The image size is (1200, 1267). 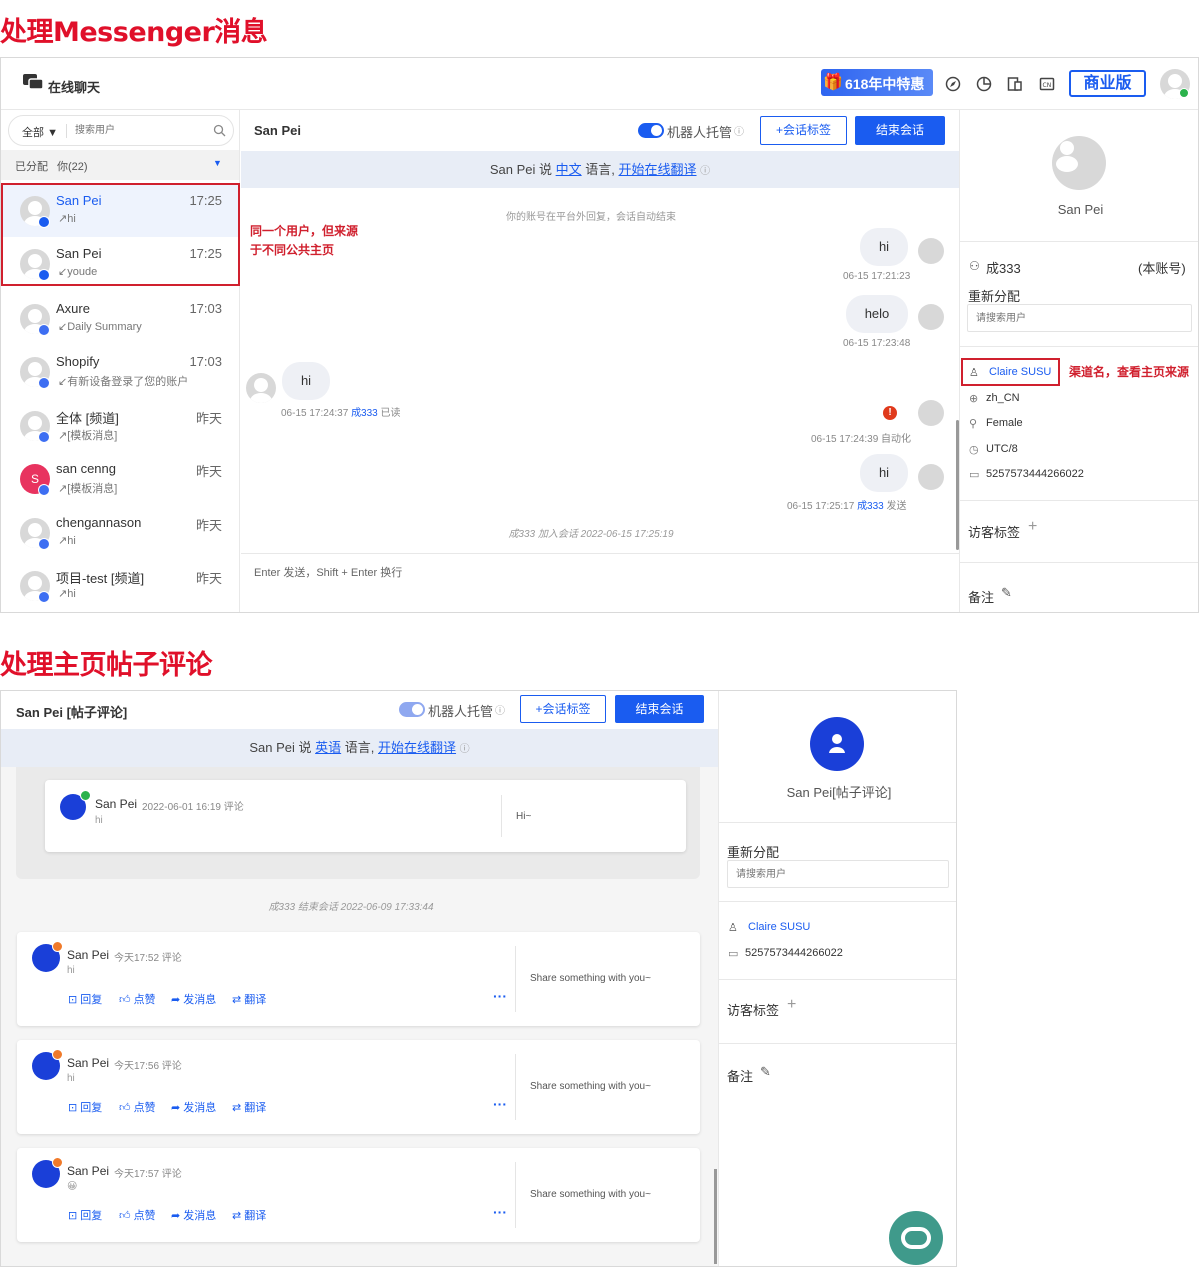 What do you see at coordinates (523, 816) in the screenshot?
I see `post-preview: Hi~` at bounding box center [523, 816].